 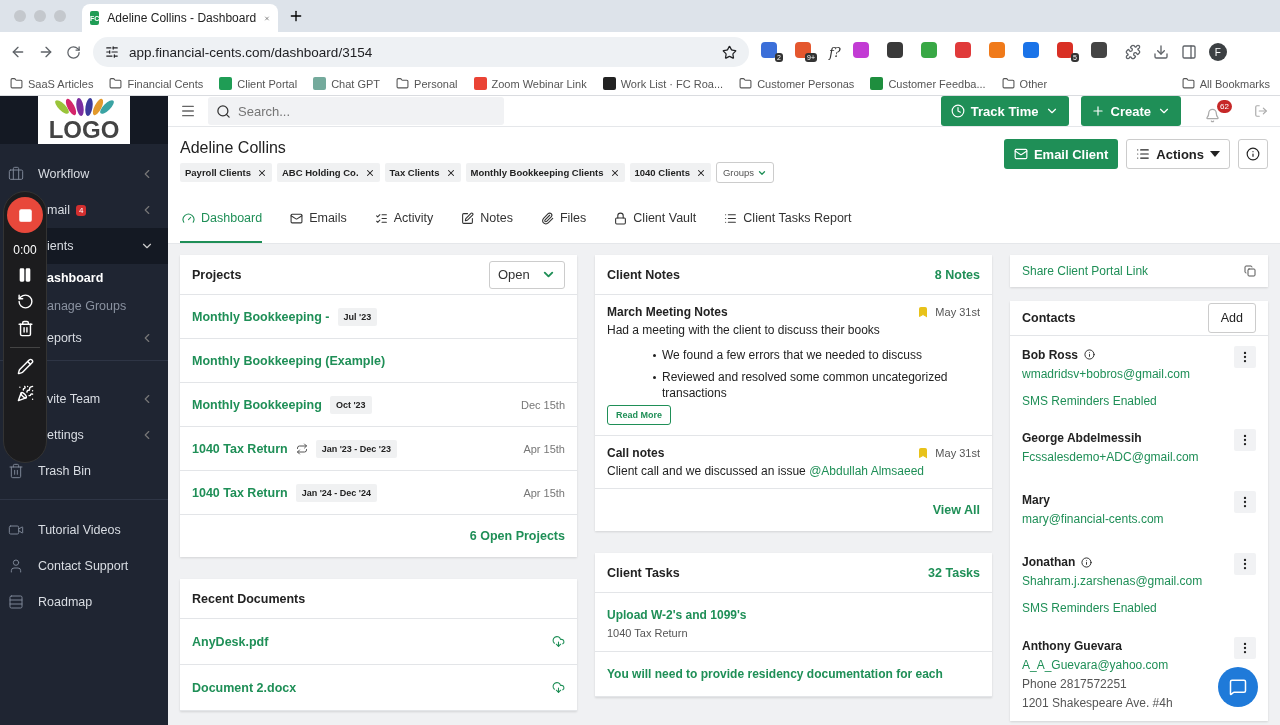 I want to click on notes-count-link: 8 Notes, so click(x=957, y=274).